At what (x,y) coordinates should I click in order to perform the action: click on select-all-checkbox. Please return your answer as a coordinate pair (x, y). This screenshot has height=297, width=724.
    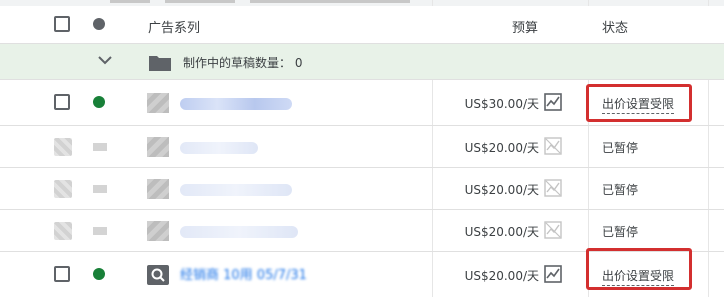
    Looking at the image, I should click on (62, 24).